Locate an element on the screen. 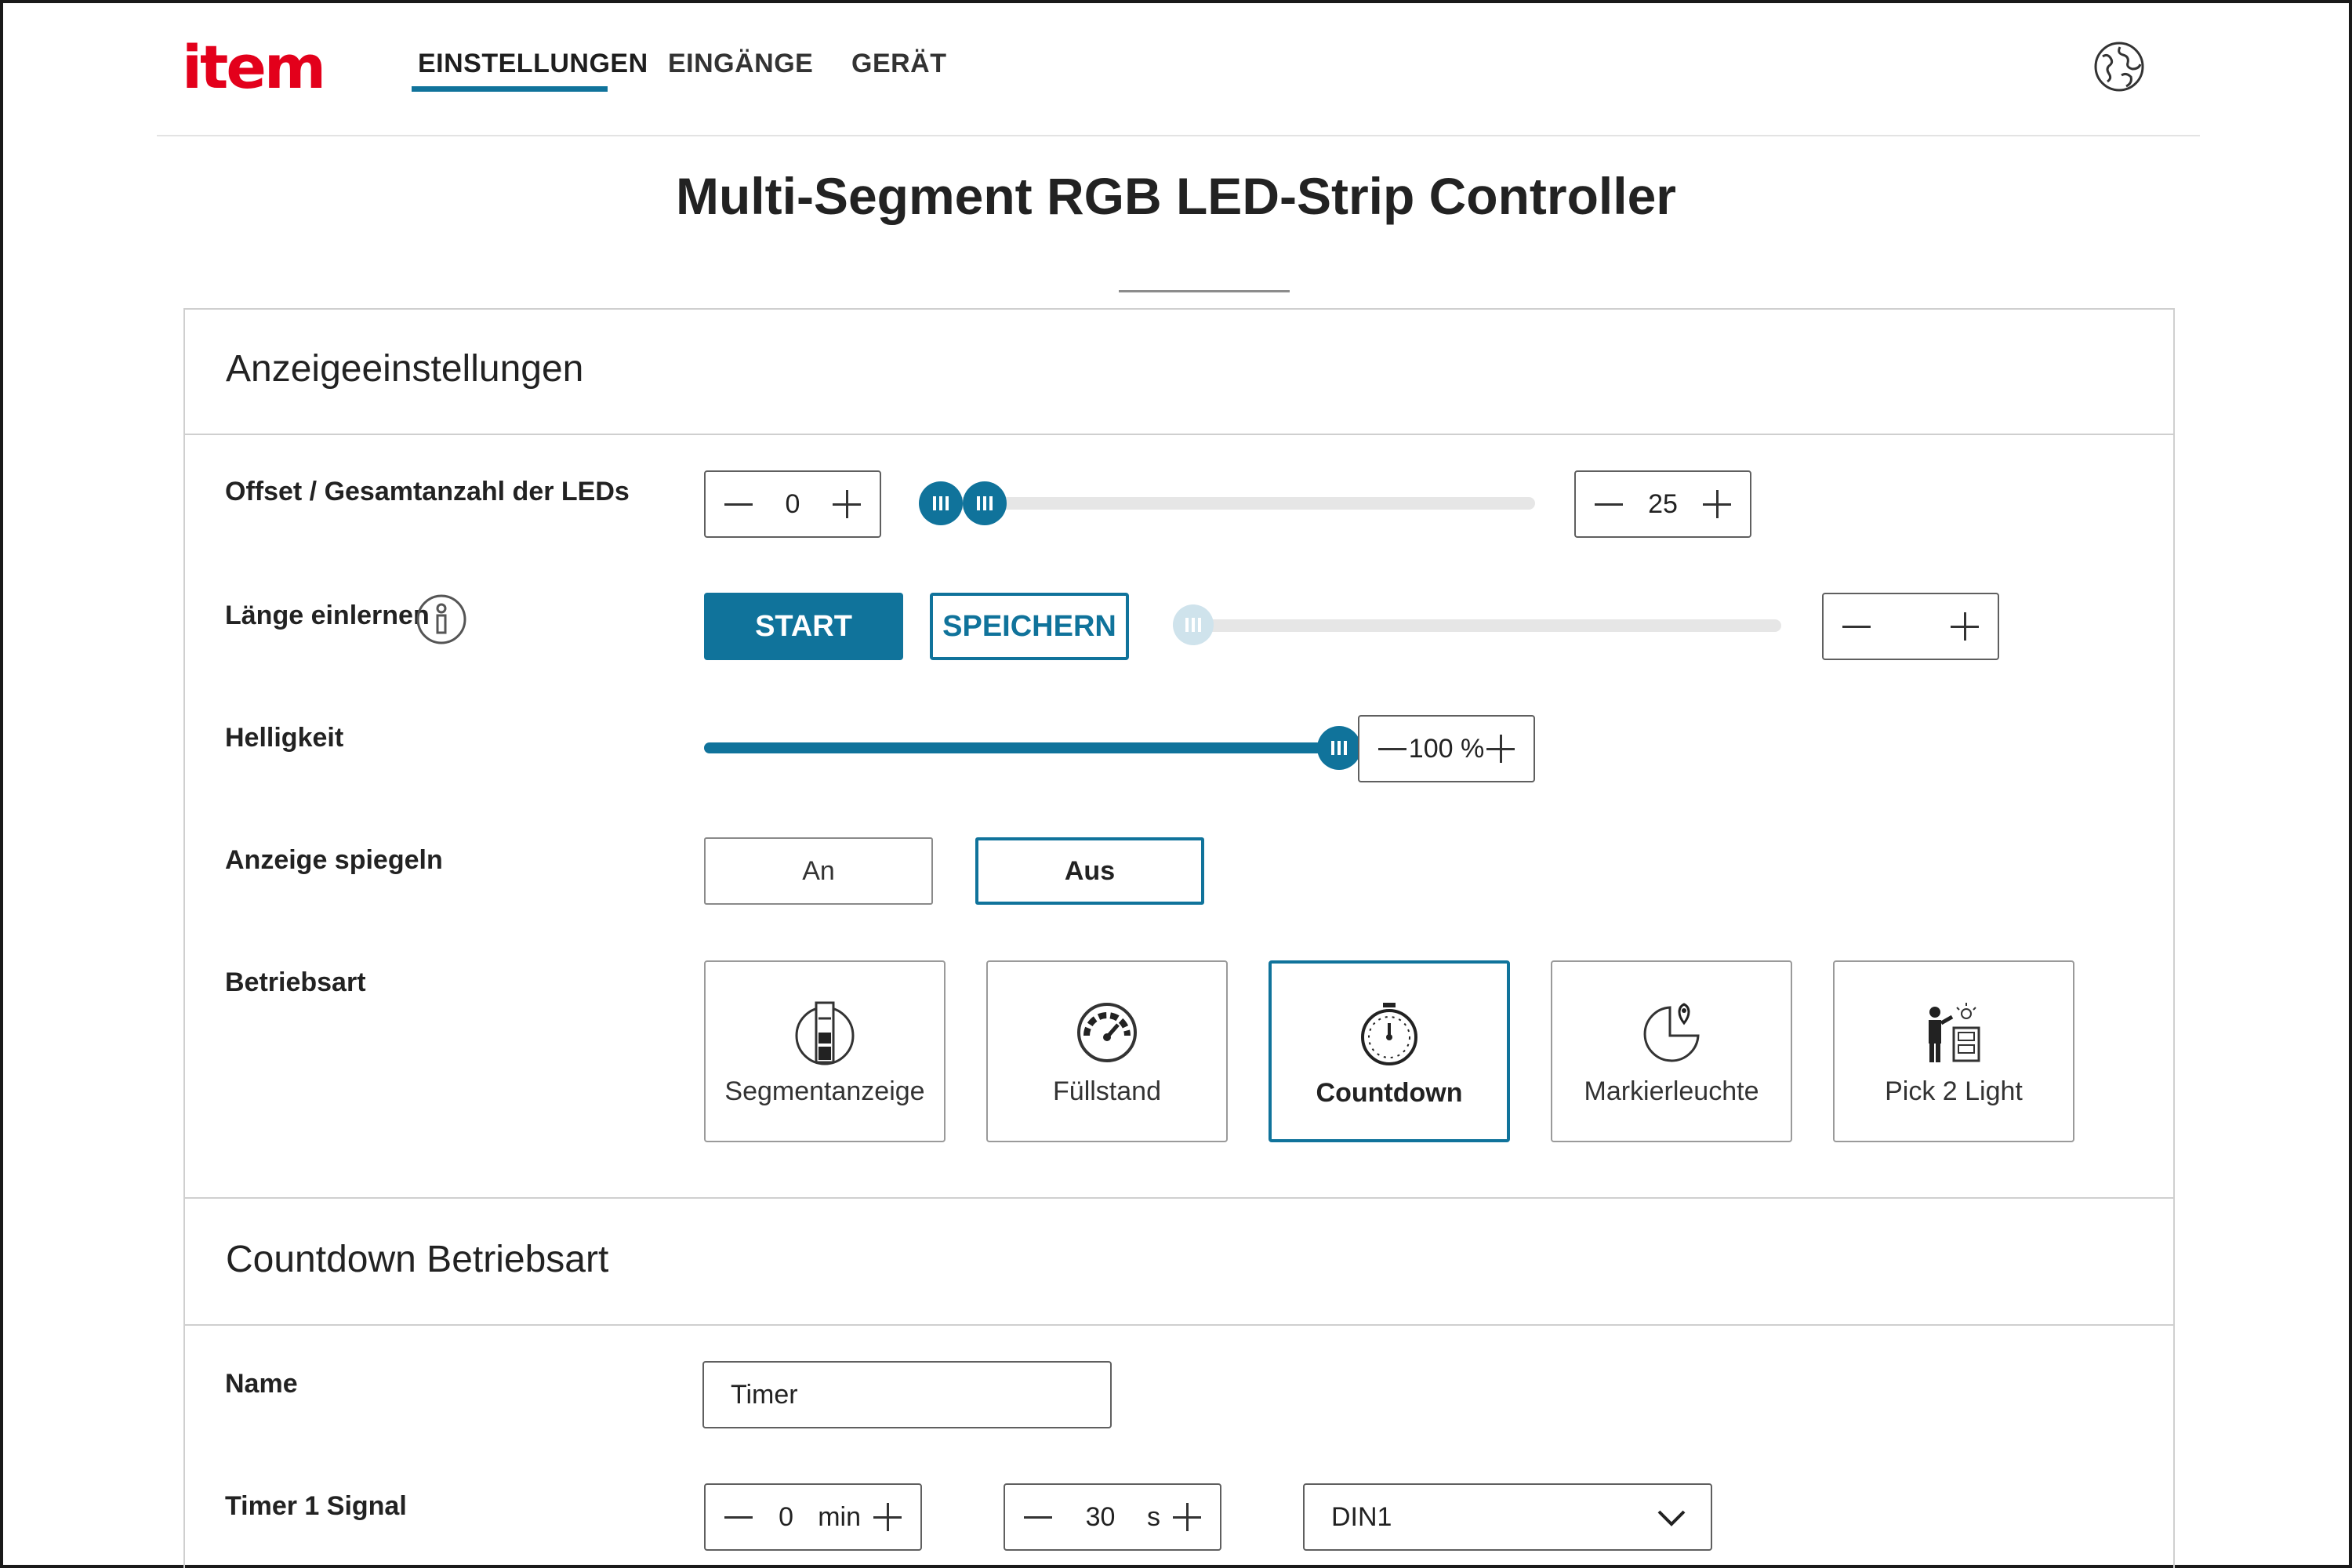 Image resolution: width=2352 pixels, height=1568 pixels. offset-total-label: Offset / Gesamtanzahl der LEDs is located at coordinates (427, 491).